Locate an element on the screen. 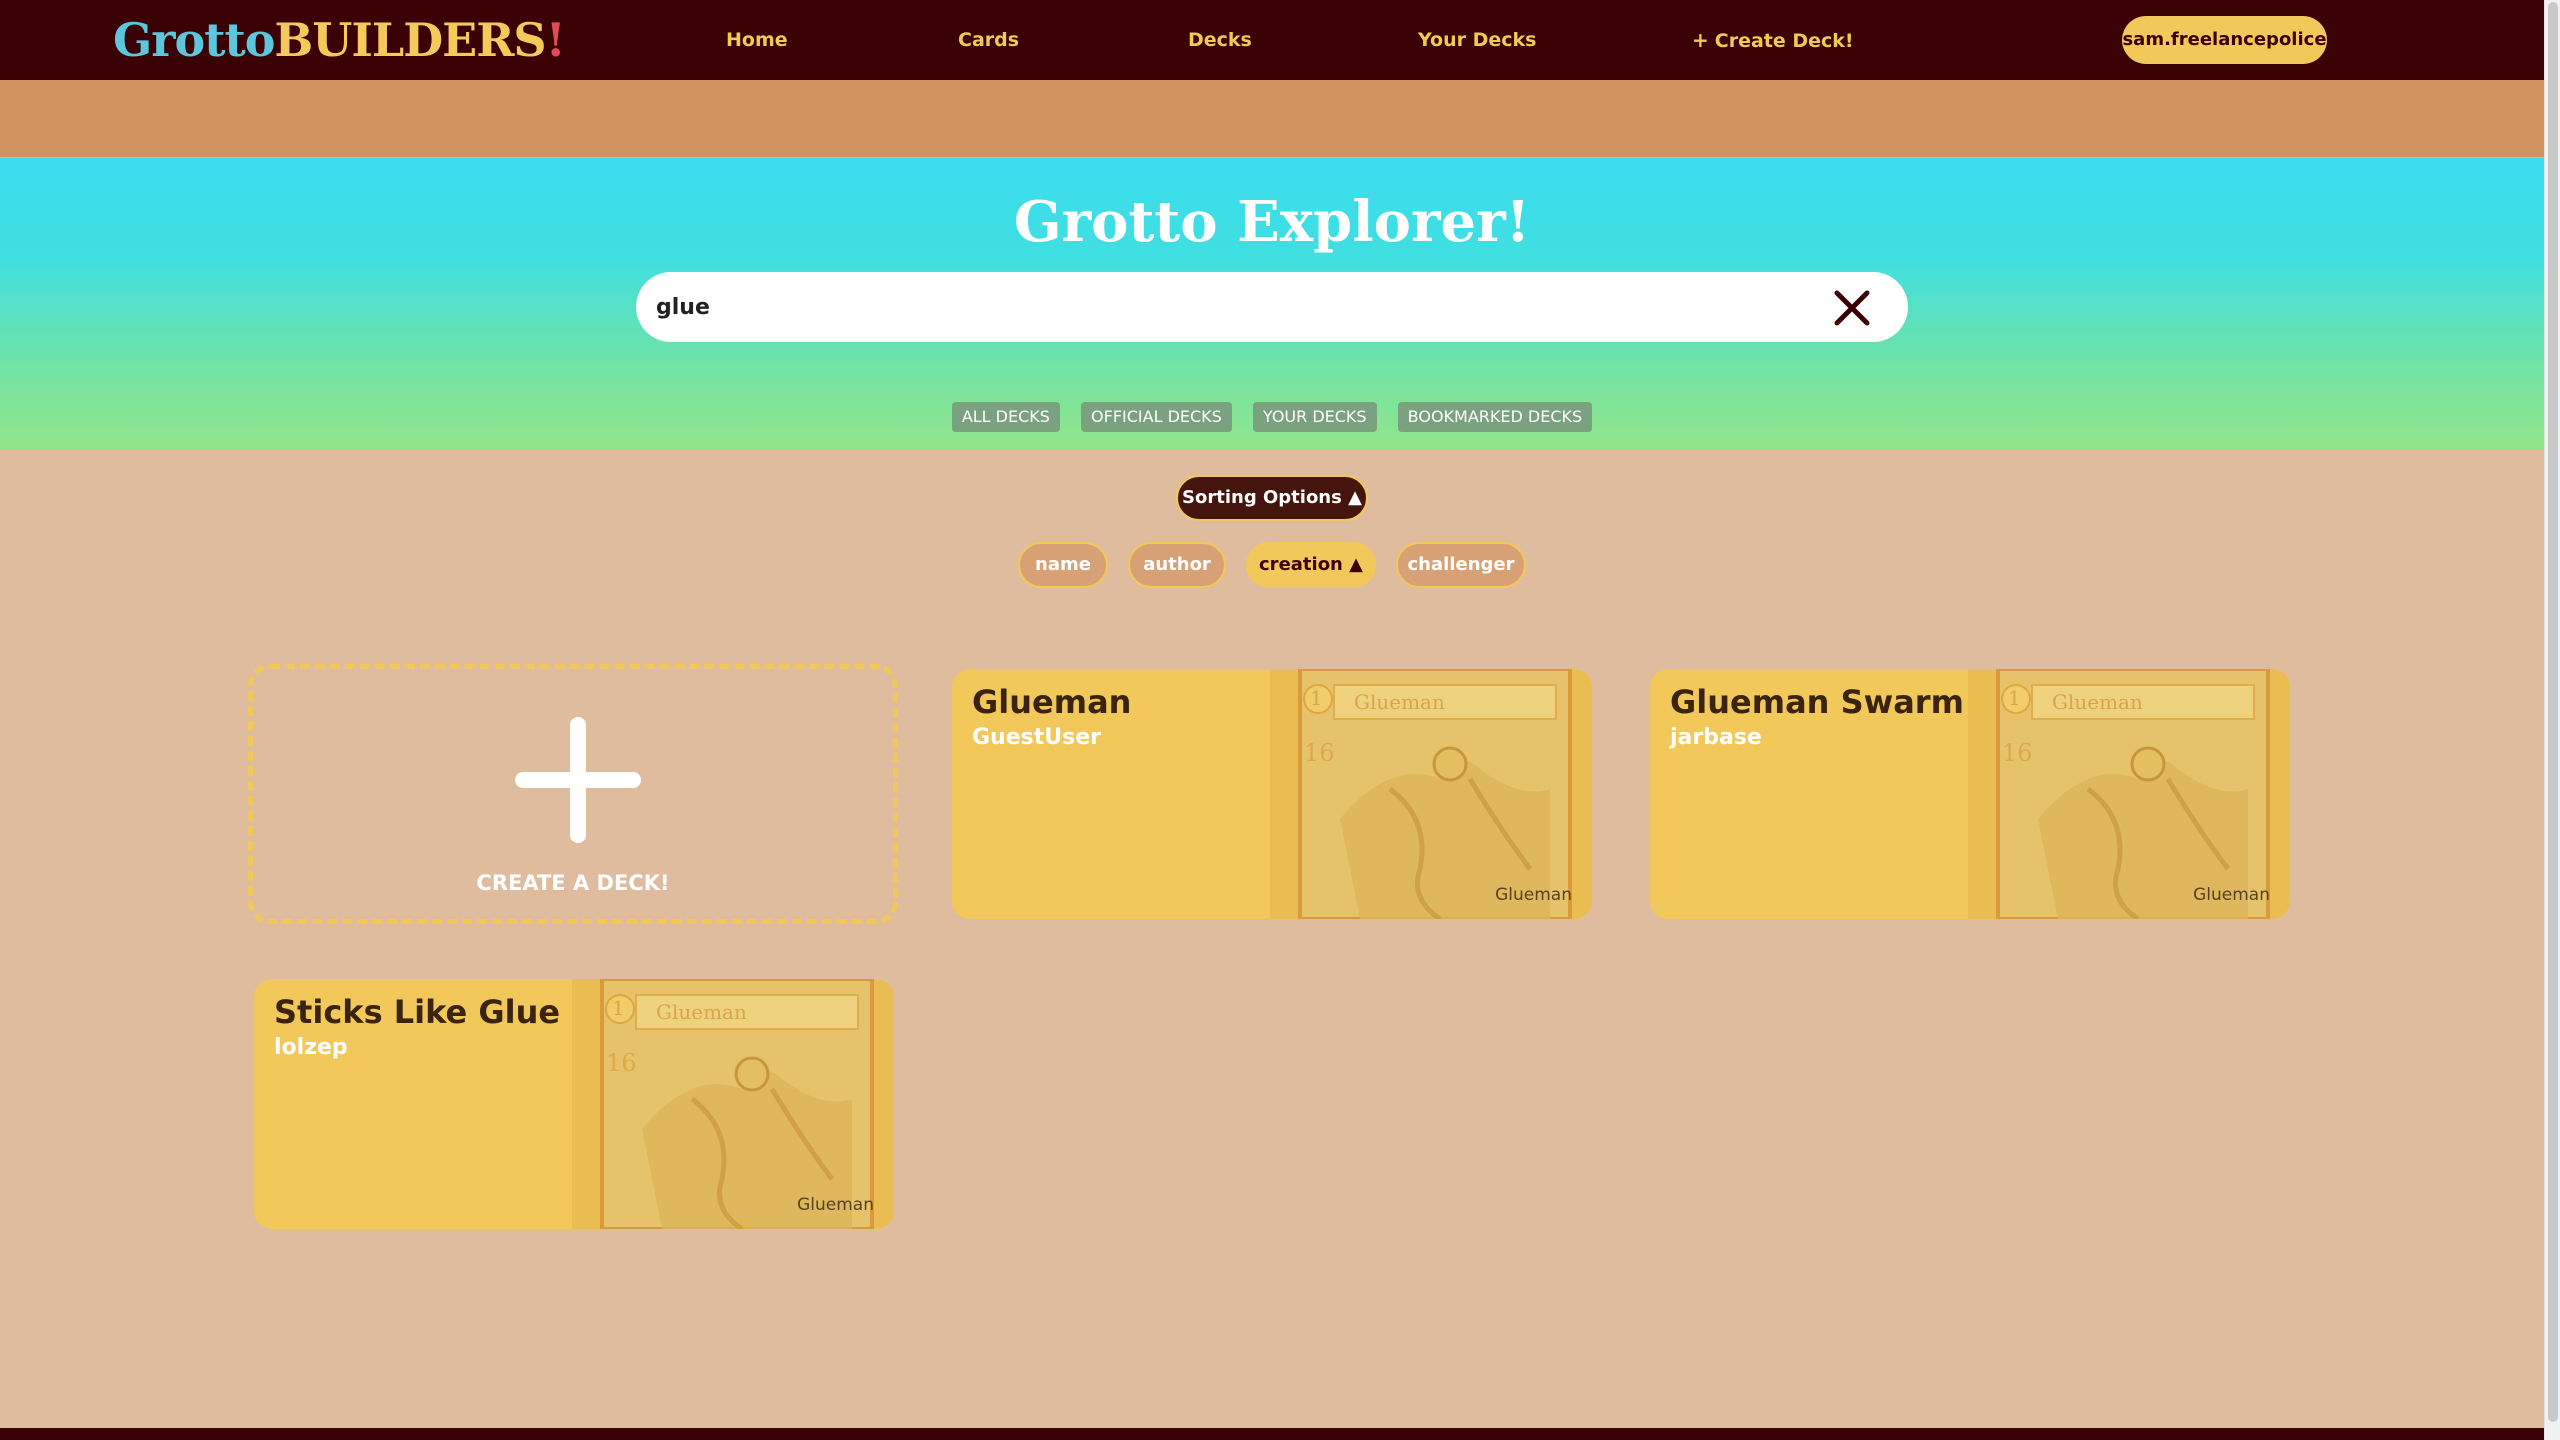 The height and width of the screenshot is (1440, 2560). create-deck-card: CREATE A DECK! is located at coordinates (573, 794).